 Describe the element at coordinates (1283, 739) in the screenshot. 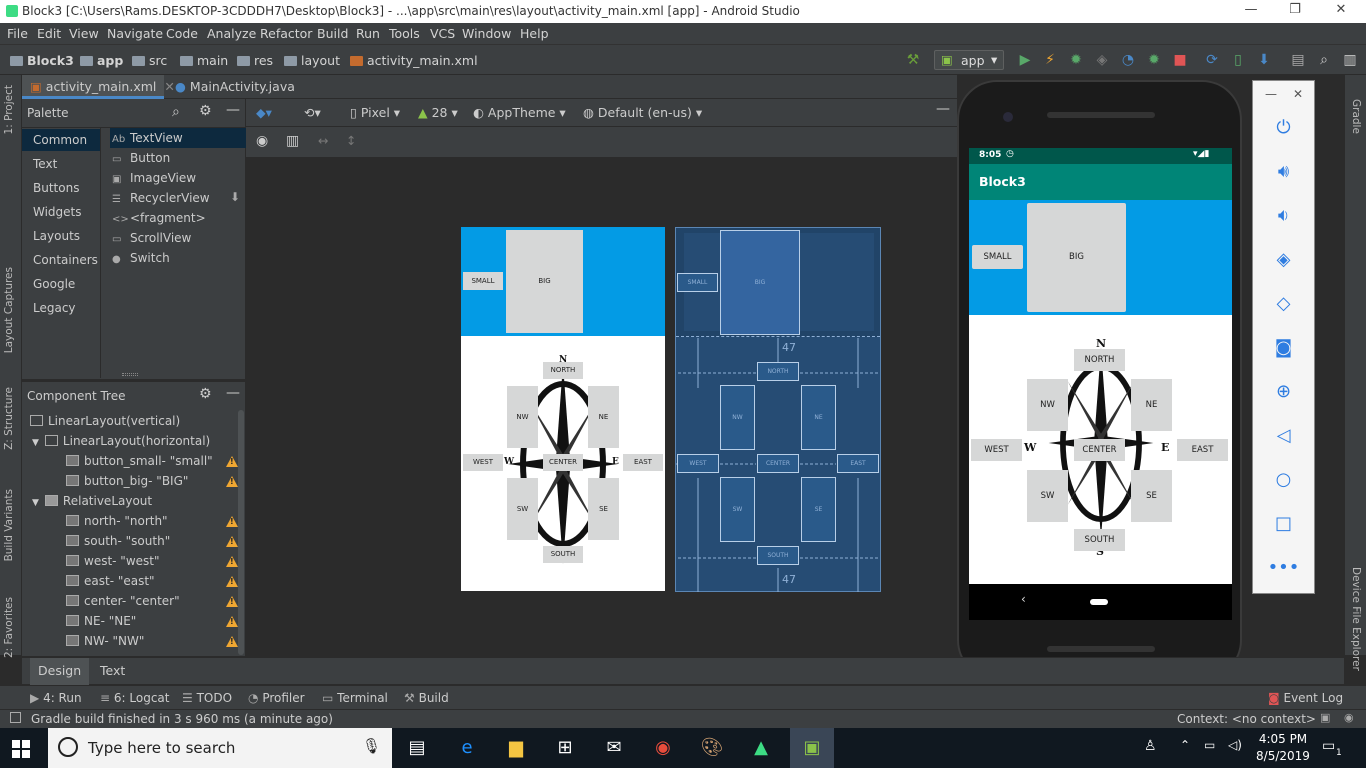

I see `clock-time: 4:05 PM` at that location.